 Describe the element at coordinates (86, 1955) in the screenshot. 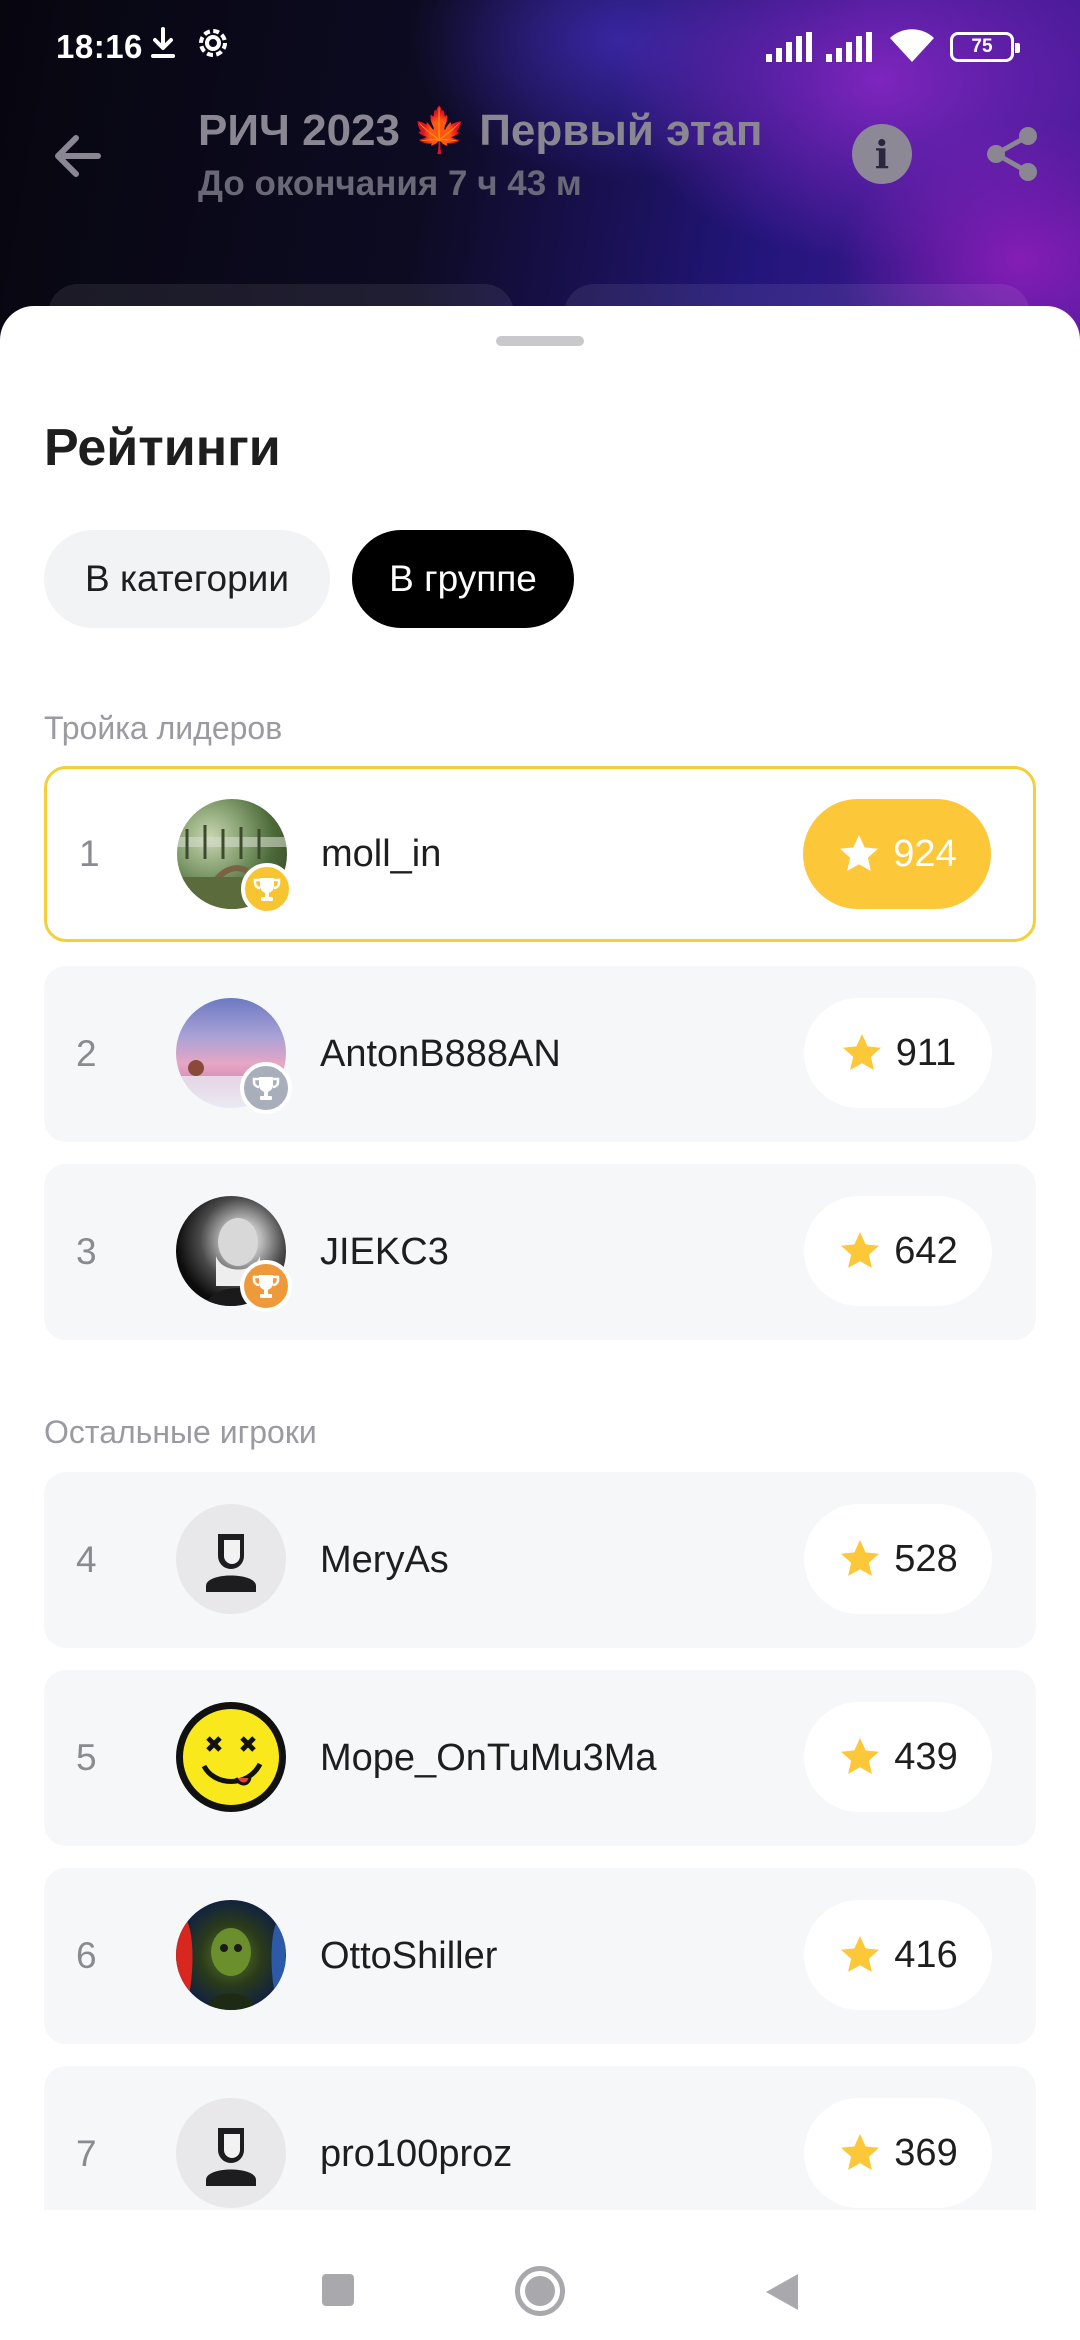

I see `rank-number: 6` at that location.